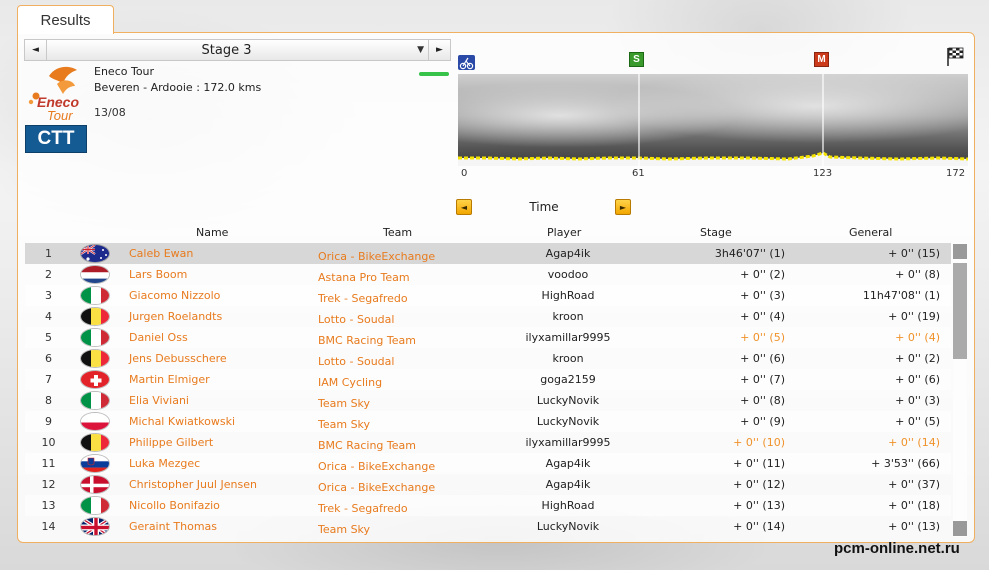 This screenshot has height=570, width=989. I want to click on stage-selector-label: Stage 3, so click(226, 50).